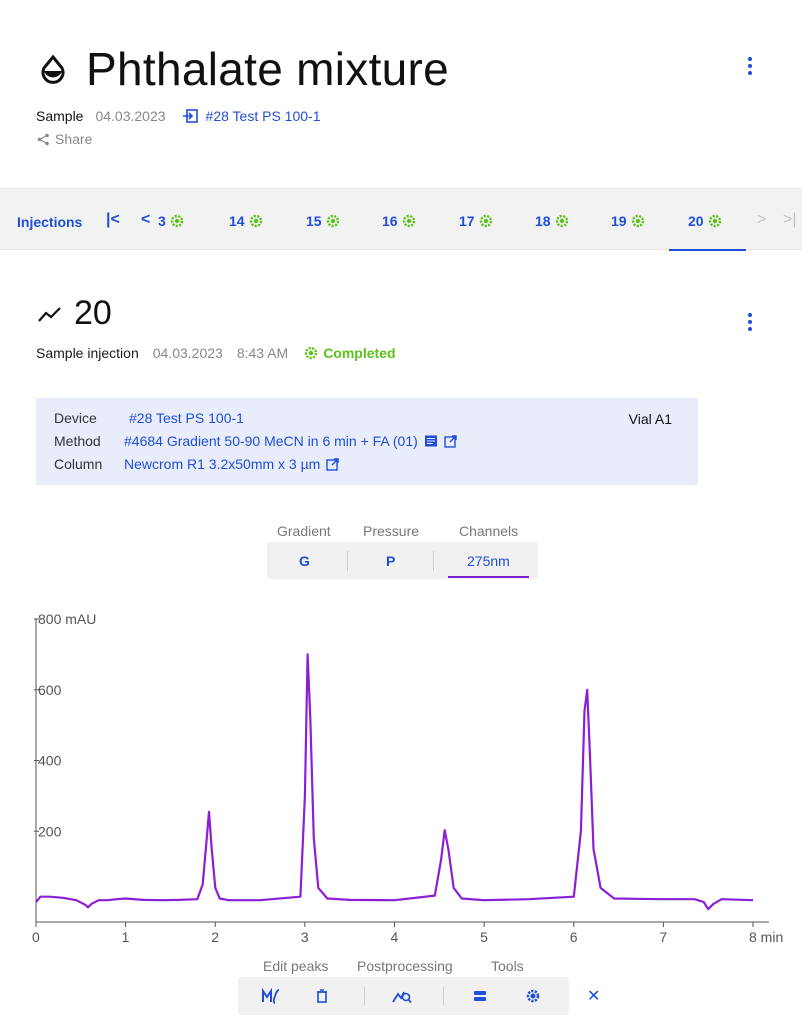 The image size is (802, 1024). Describe the element at coordinates (390, 561) in the screenshot. I see `pressure-button: P` at that location.